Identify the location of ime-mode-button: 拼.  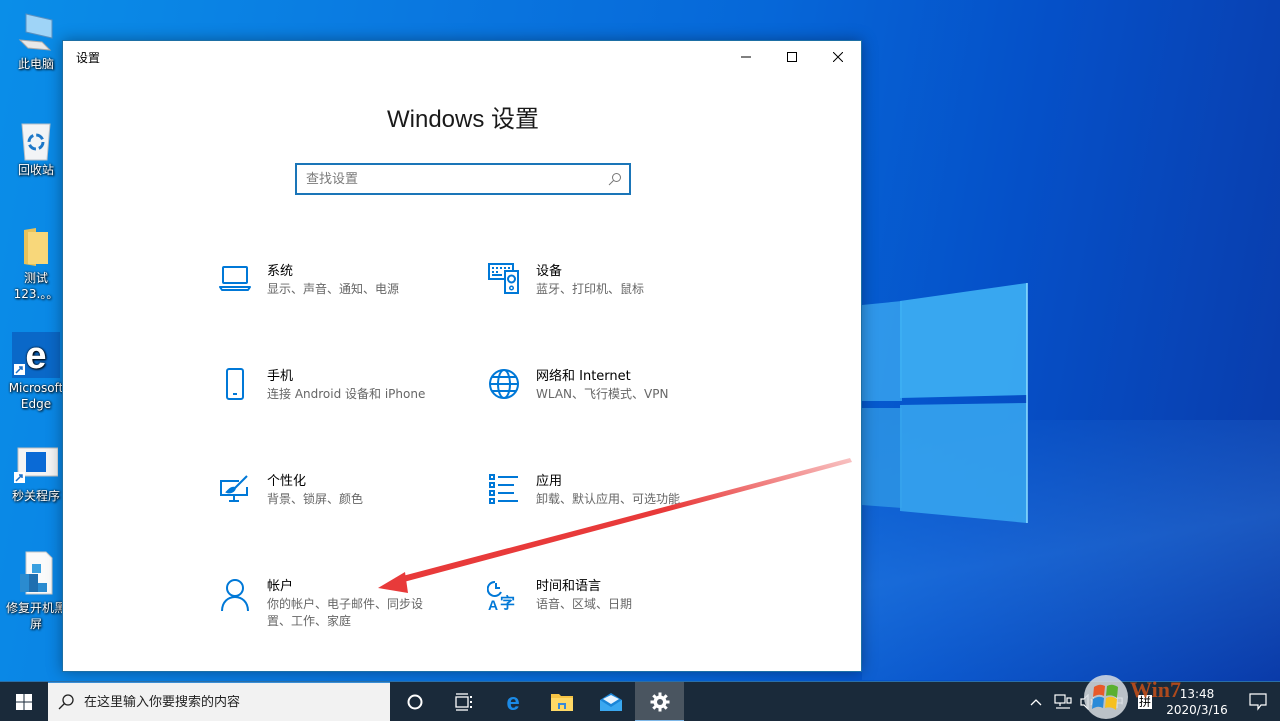
(1145, 701).